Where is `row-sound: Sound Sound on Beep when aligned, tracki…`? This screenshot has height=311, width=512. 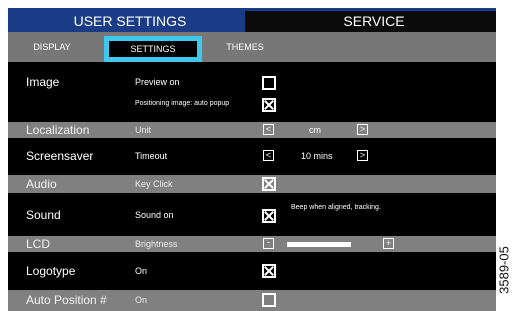 row-sound: Sound Sound on Beep when aligned, tracki… is located at coordinates (252, 214).